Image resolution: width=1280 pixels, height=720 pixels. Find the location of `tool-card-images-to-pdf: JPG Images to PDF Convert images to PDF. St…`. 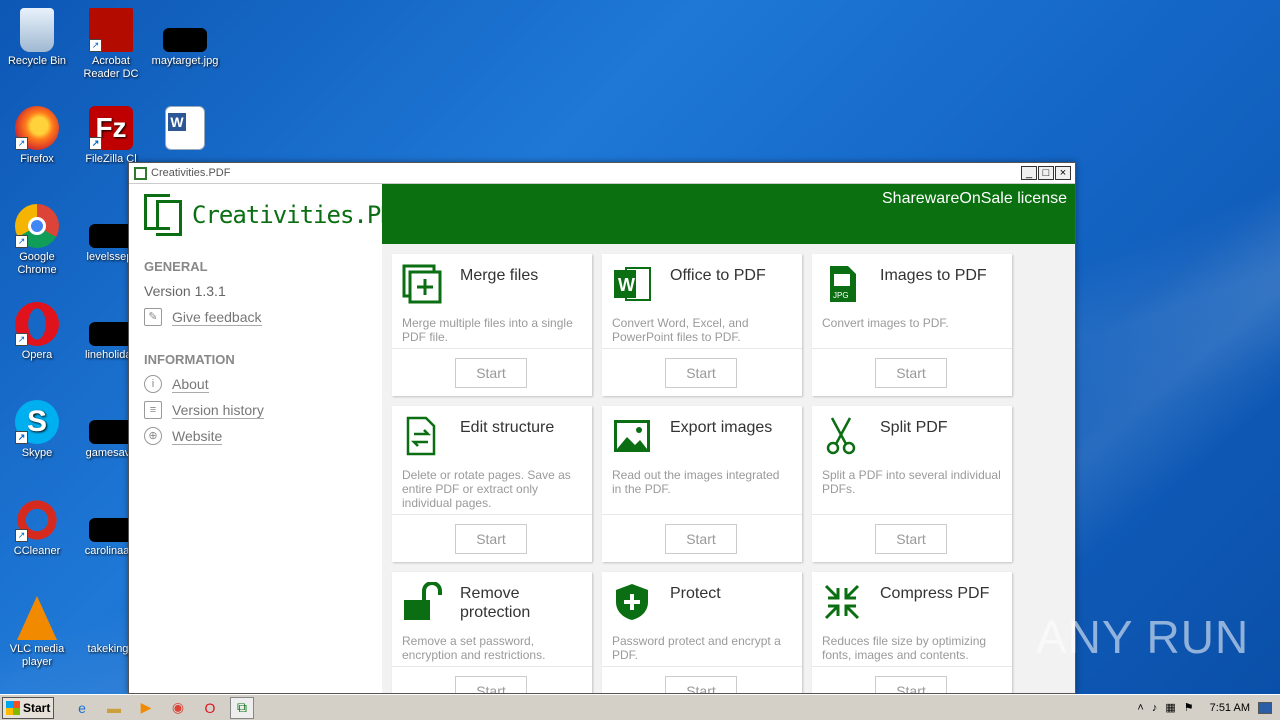

tool-card-images-to-pdf: JPG Images to PDF Convert images to PDF. St… is located at coordinates (912, 325).